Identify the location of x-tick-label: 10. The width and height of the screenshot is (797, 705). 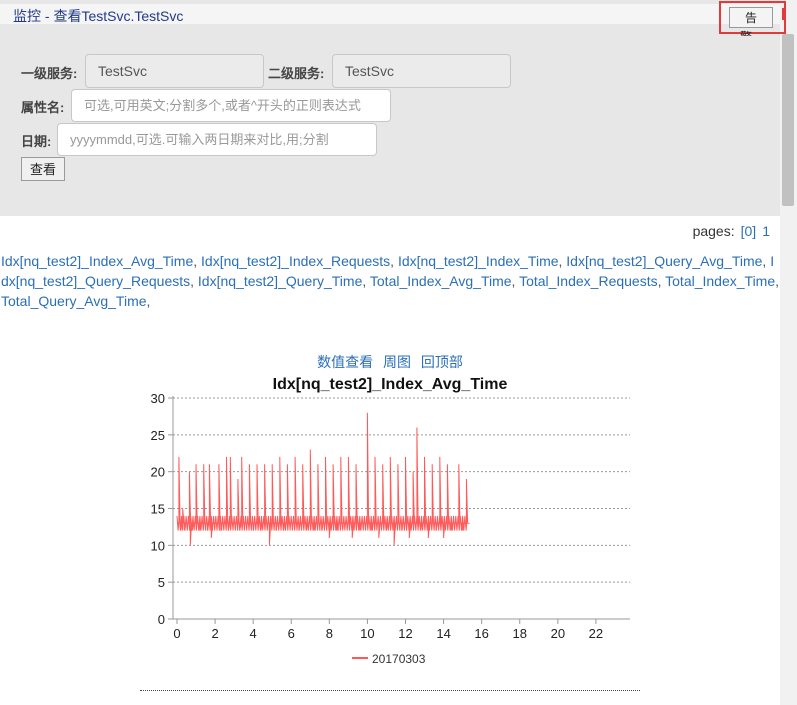
(367, 633).